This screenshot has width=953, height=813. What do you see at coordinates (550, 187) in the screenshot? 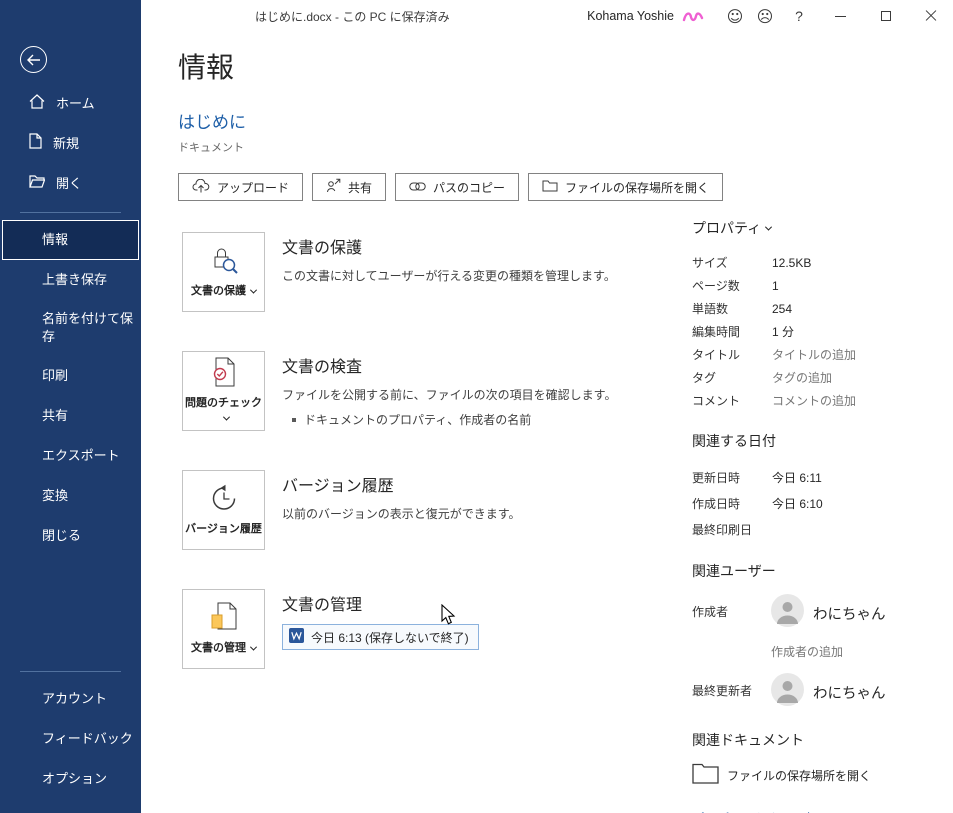
I see `folder-icon` at bounding box center [550, 187].